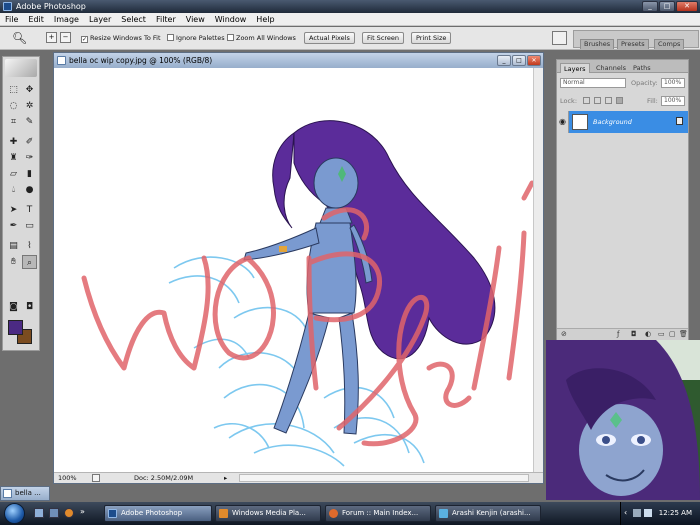 The image size is (700, 525). Describe the element at coordinates (559, 38) in the screenshot. I see `file-browser-icon` at that location.